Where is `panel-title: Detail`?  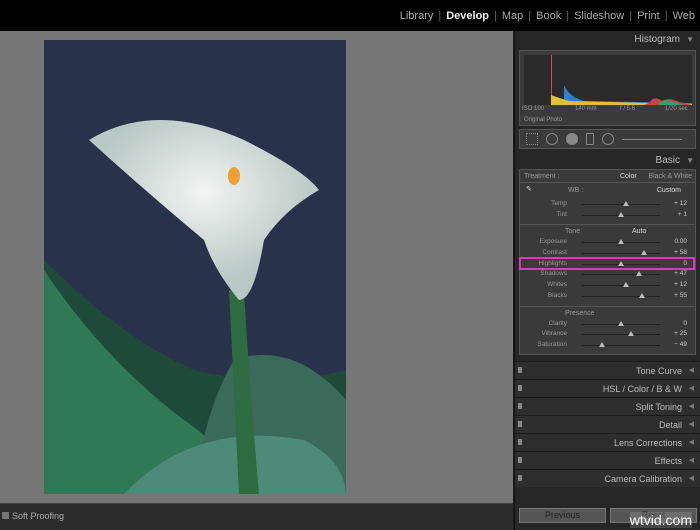 panel-title: Detail is located at coordinates (670, 424).